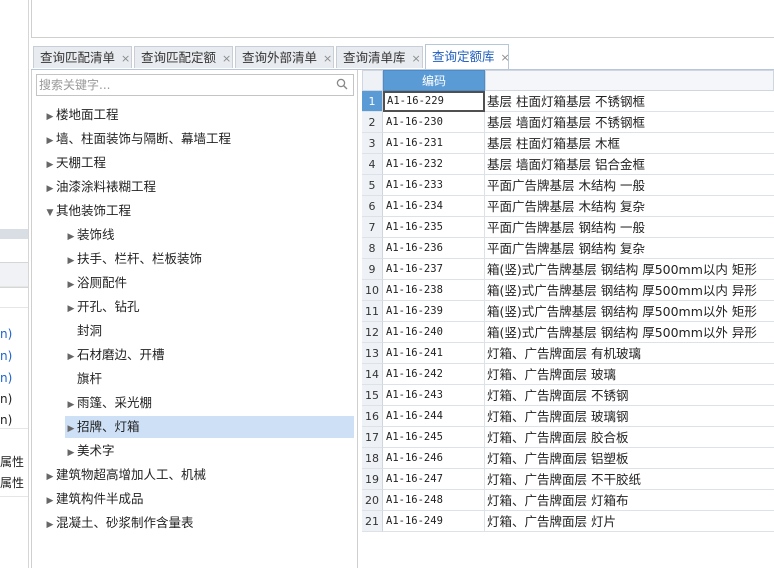 This screenshot has width=774, height=568. I want to click on cell-name: 箱(竖)式广告牌基层 钢结构 厚500mm以内 异形, so click(629, 290).